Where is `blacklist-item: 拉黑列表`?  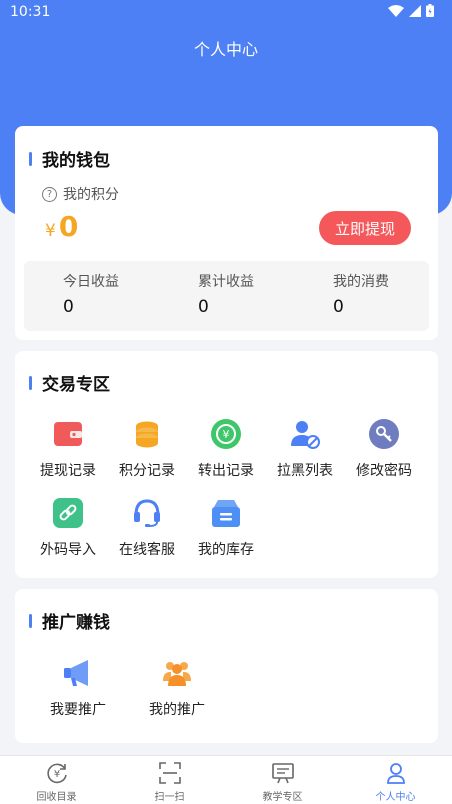
blacklist-item: 拉黑列表 is located at coordinates (305, 449).